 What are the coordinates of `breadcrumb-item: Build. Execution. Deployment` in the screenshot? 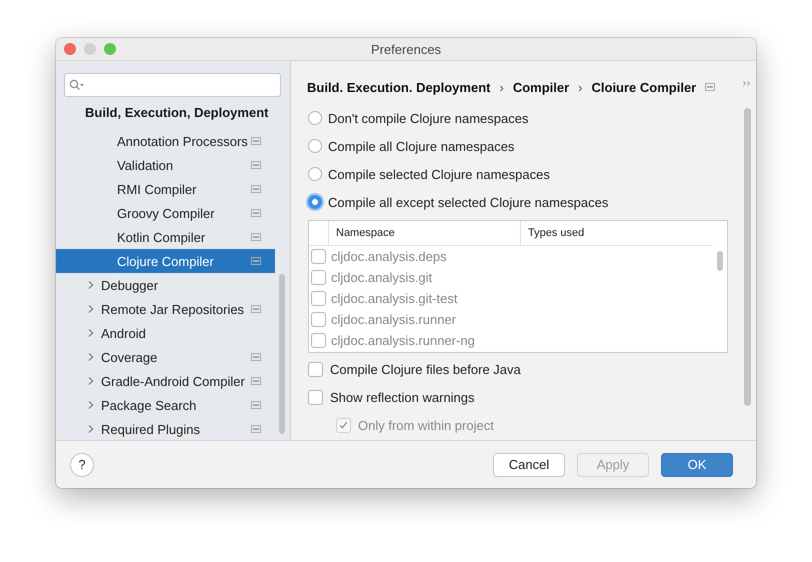 It's located at (398, 87).